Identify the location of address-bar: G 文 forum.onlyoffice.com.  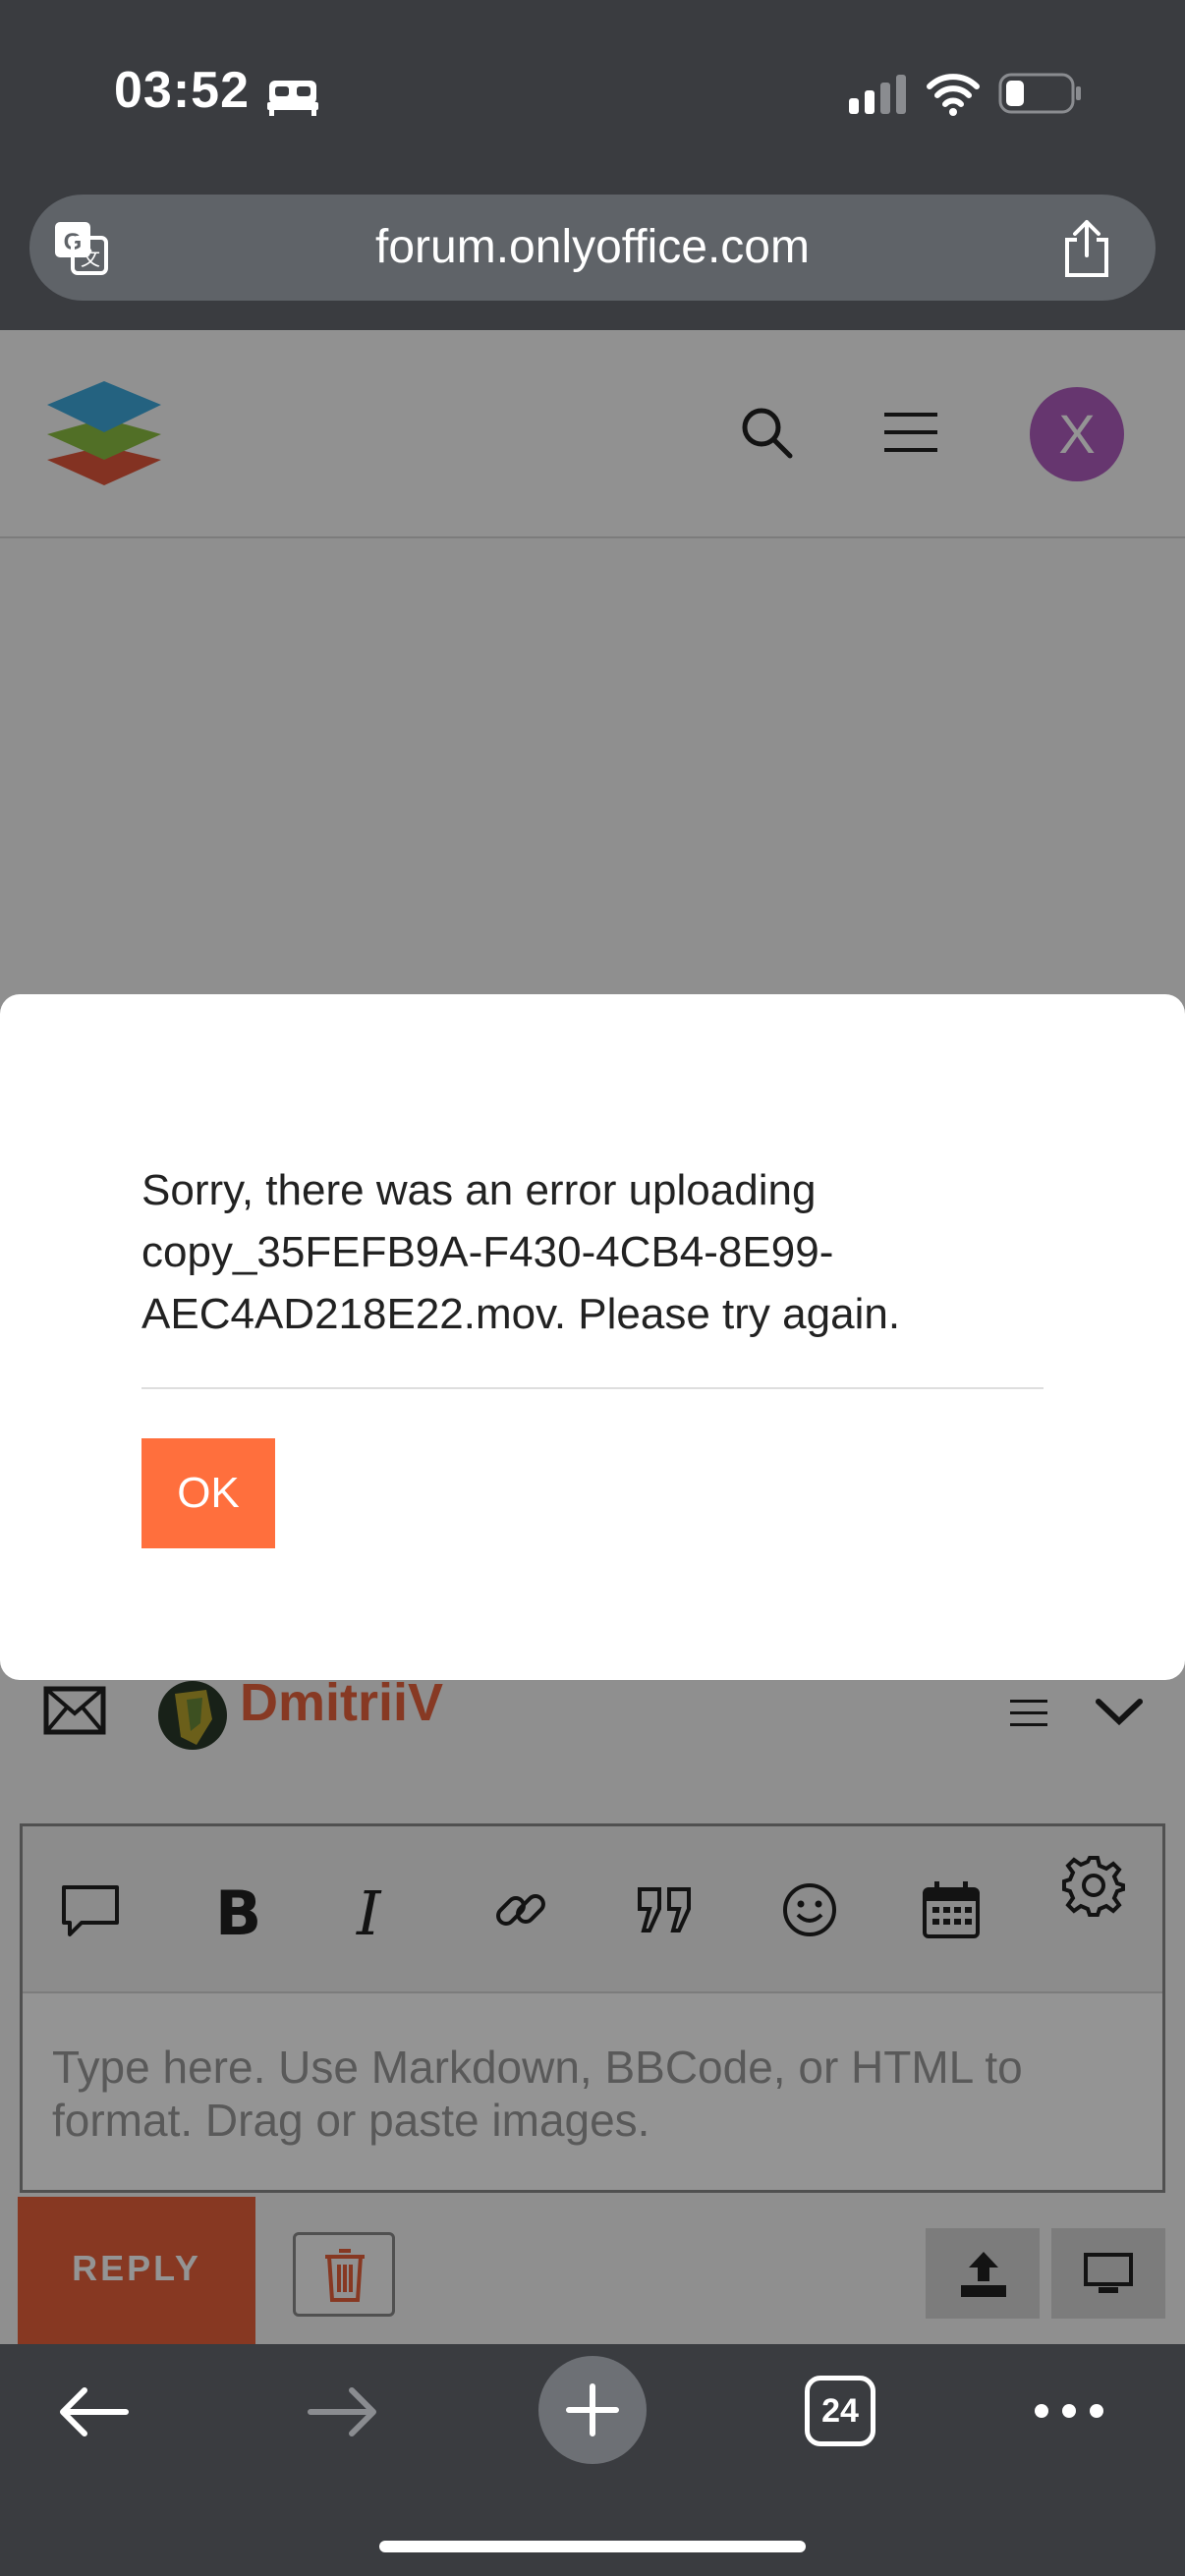
(592, 248).